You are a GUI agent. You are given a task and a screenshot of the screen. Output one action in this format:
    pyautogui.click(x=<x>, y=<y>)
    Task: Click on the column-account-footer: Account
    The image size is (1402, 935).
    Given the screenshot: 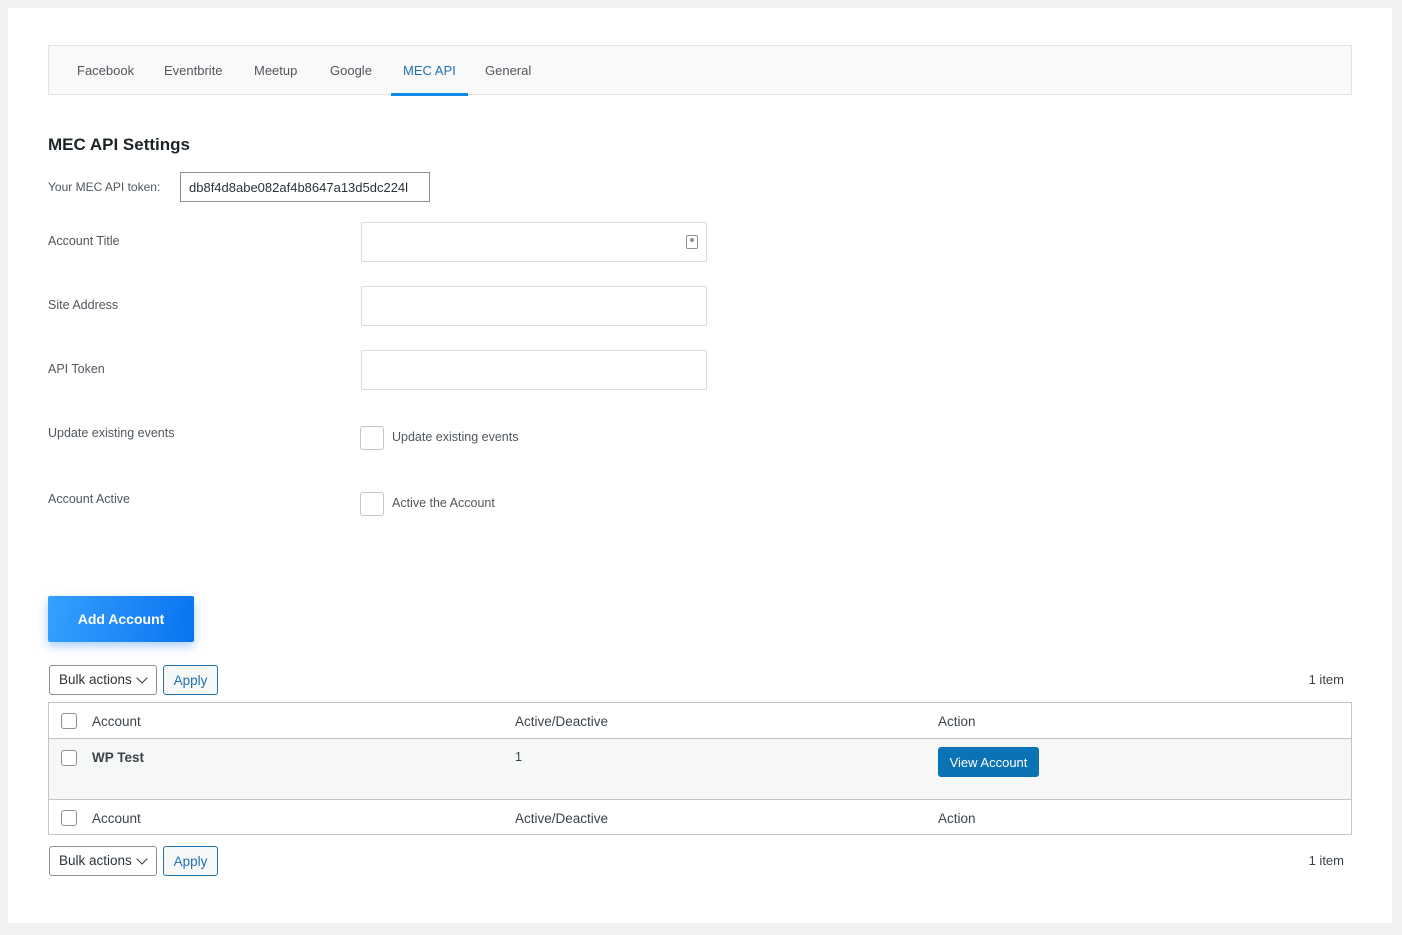 What is the action you would take?
    pyautogui.click(x=116, y=818)
    